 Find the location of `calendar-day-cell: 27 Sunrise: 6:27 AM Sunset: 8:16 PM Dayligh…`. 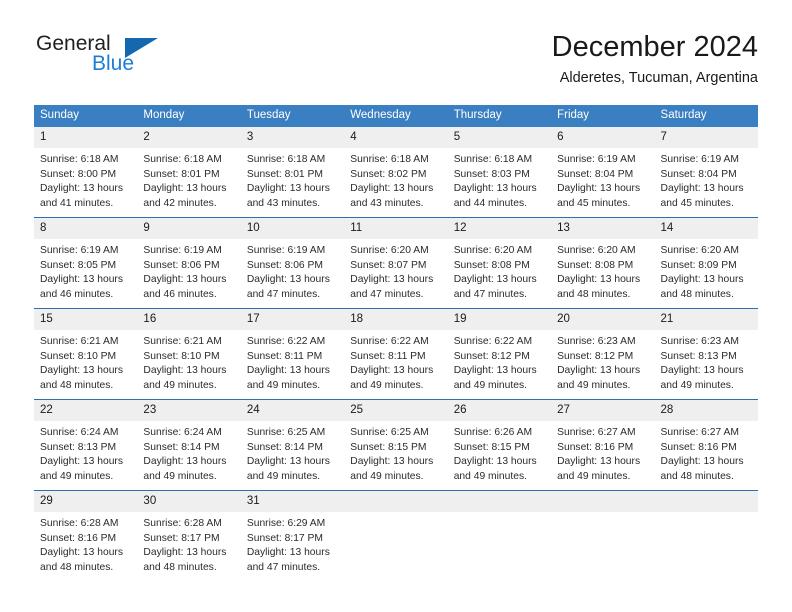

calendar-day-cell: 27 Sunrise: 6:27 AM Sunset: 8:16 PM Dayligh… is located at coordinates (603, 445).